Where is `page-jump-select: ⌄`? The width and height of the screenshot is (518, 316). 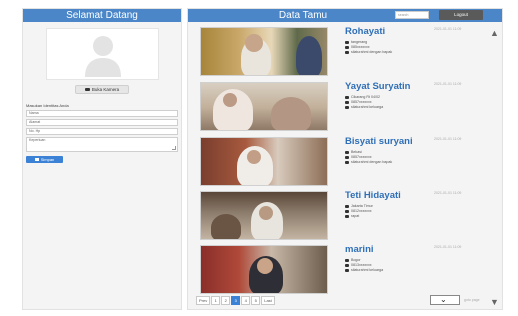
page-jump-select: ⌄ is located at coordinates (445, 300).